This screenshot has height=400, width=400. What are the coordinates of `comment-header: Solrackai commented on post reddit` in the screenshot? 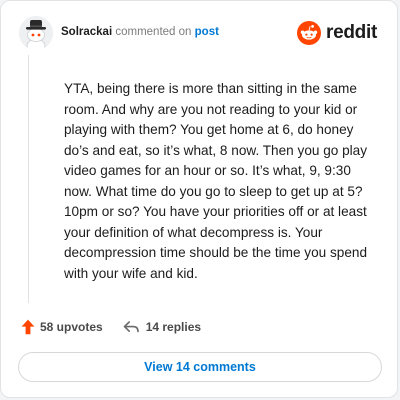 It's located at (200, 34).